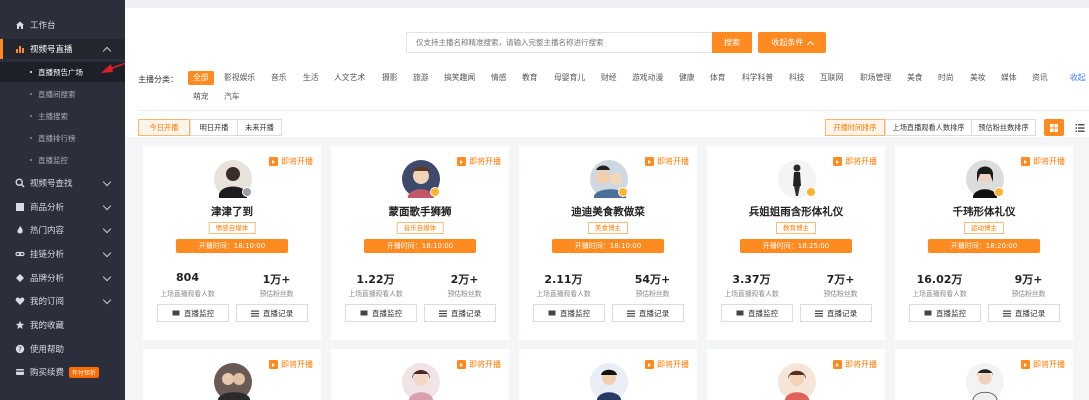 The width and height of the screenshot is (1089, 400). What do you see at coordinates (1009, 78) in the screenshot?
I see `category-item: 媒体` at bounding box center [1009, 78].